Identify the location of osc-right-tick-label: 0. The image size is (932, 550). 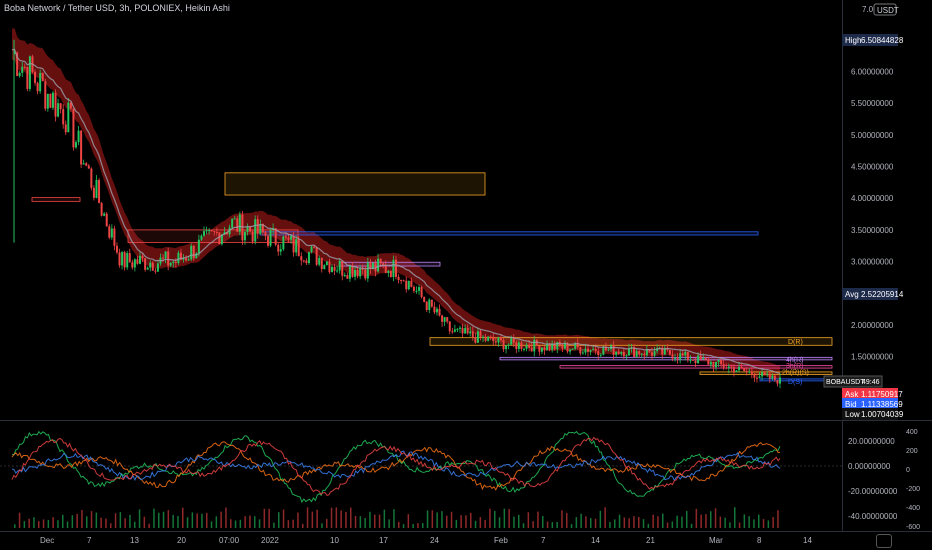
(908, 470).